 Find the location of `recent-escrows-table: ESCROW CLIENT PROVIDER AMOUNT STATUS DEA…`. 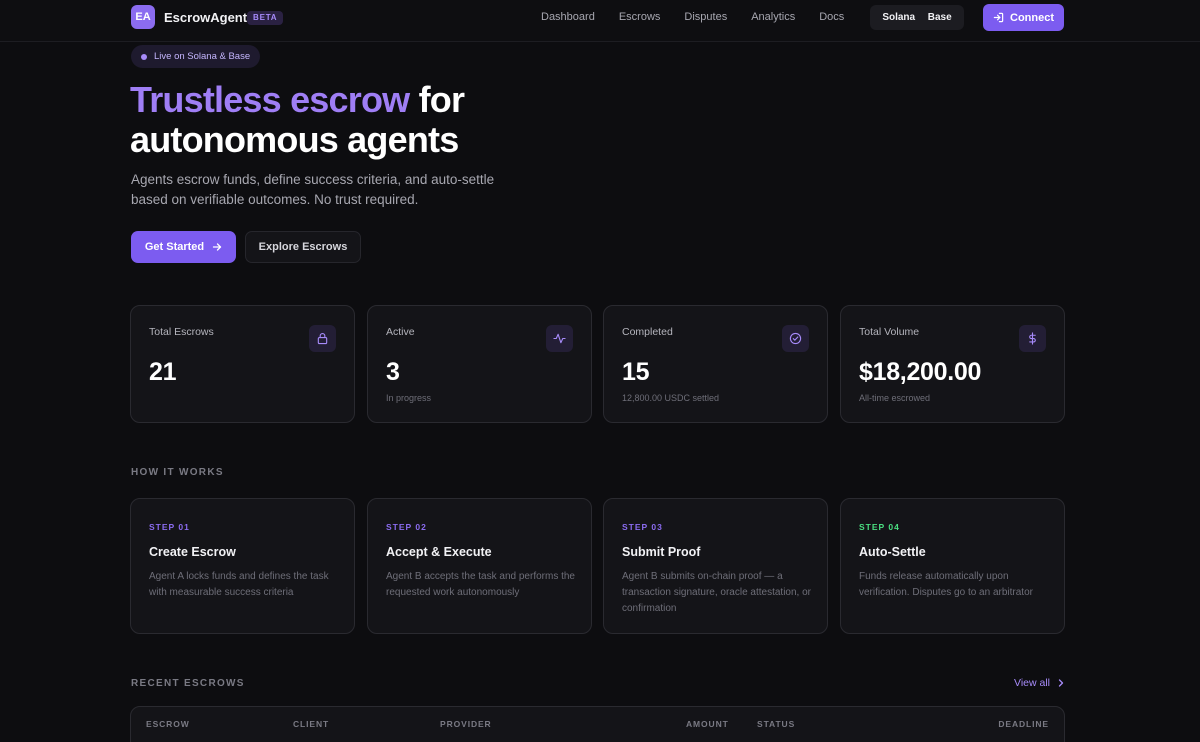

recent-escrows-table: ESCROW CLIENT PROVIDER AMOUNT STATUS DEA… is located at coordinates (597, 724).